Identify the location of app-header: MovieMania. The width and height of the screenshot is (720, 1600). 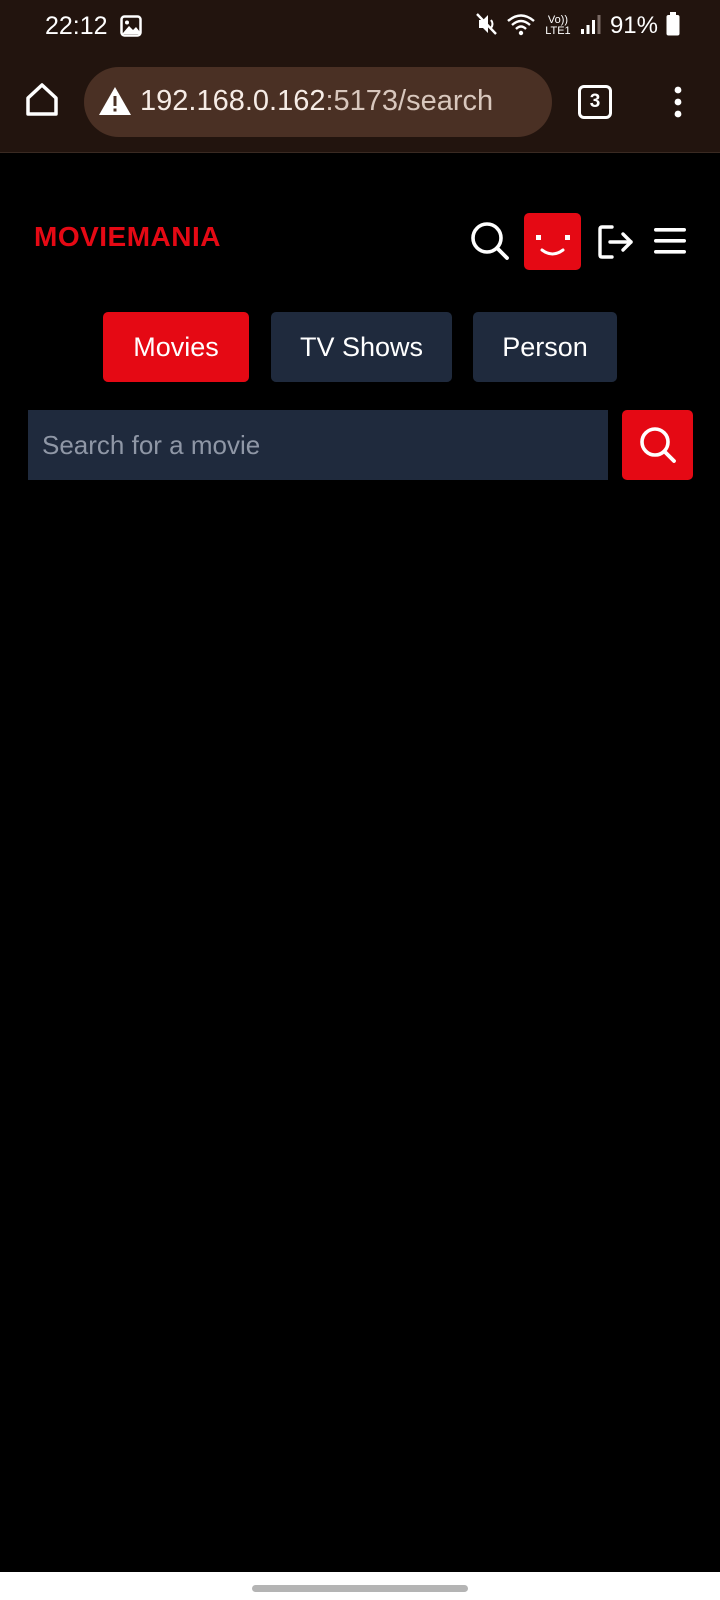
(360, 240).